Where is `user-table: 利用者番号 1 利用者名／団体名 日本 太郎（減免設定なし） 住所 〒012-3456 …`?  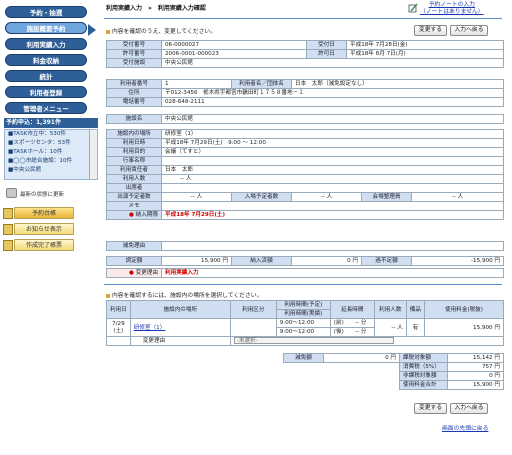 user-table: 利用者番号 1 利用者名／団体名 日本 太郎（減免設定なし） 住所 〒012-3456 … is located at coordinates (305, 93).